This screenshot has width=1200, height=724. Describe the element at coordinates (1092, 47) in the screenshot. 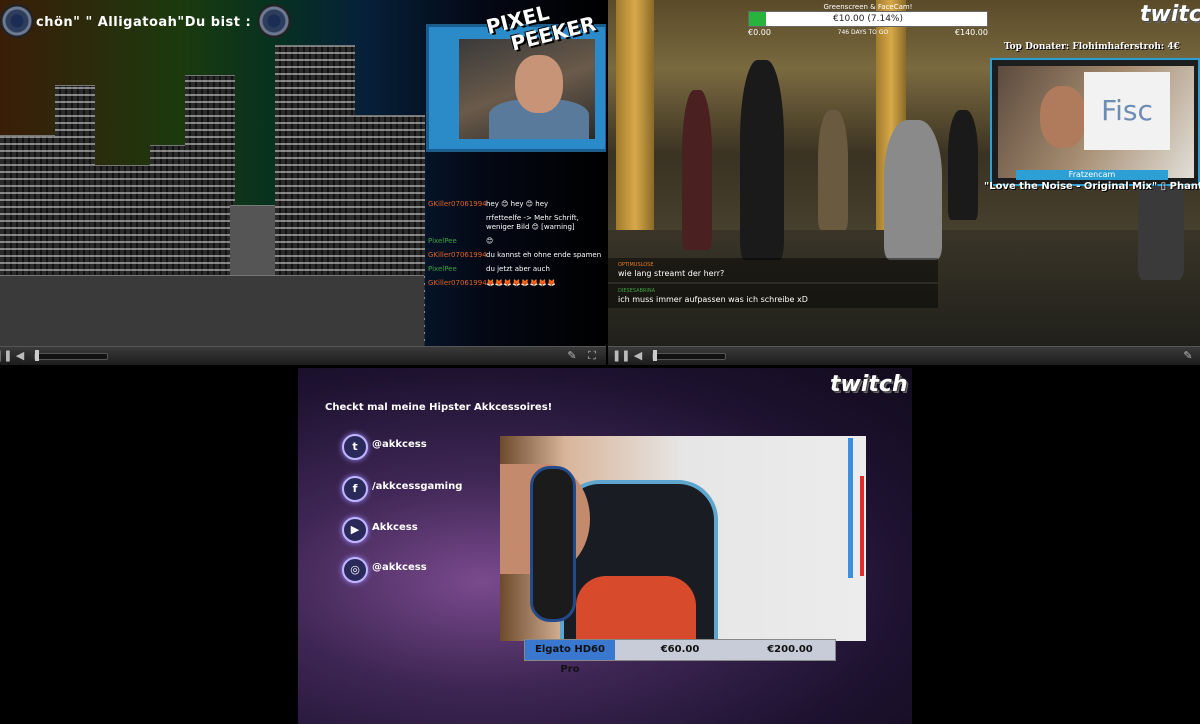

I see `top-donator-text: Top Donater: Flohimhaferstroh: 4€` at that location.